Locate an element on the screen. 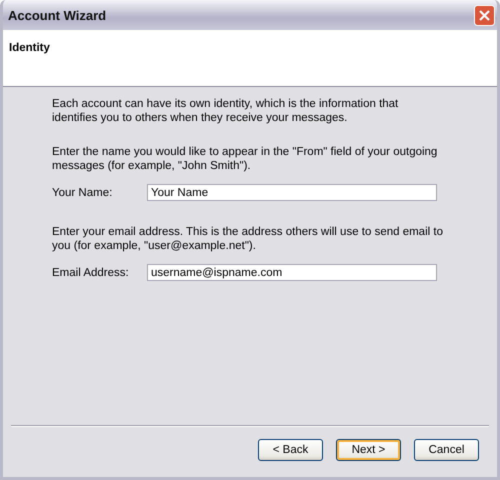 The height and width of the screenshot is (480, 500). wizard-button: < Back is located at coordinates (290, 450).